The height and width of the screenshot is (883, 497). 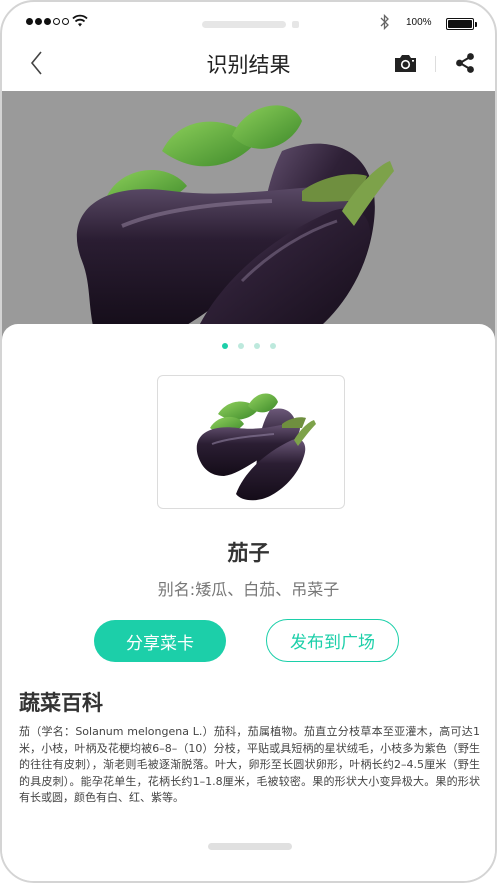 What do you see at coordinates (47, 21) in the screenshot?
I see `cellular-signal-icon` at bounding box center [47, 21].